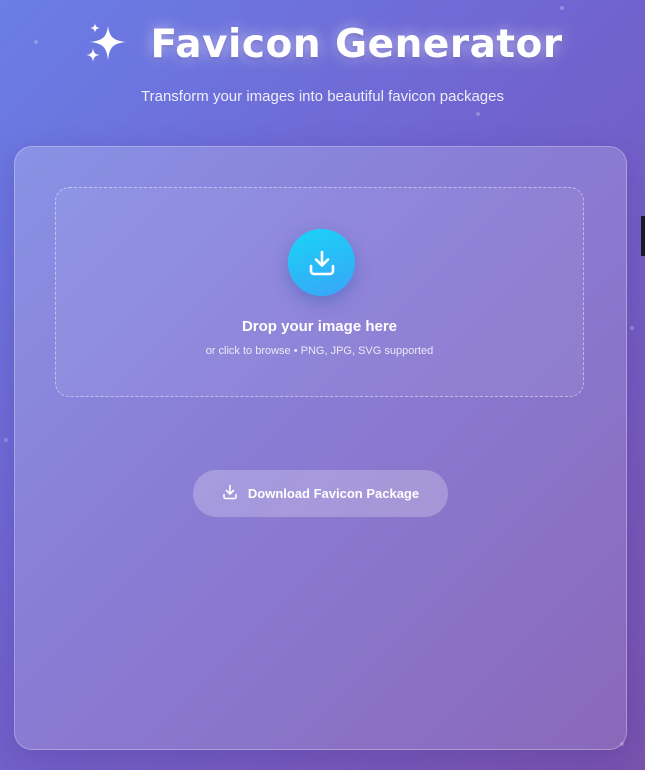 Image resolution: width=645 pixels, height=770 pixels. I want to click on upload-button, so click(321, 262).